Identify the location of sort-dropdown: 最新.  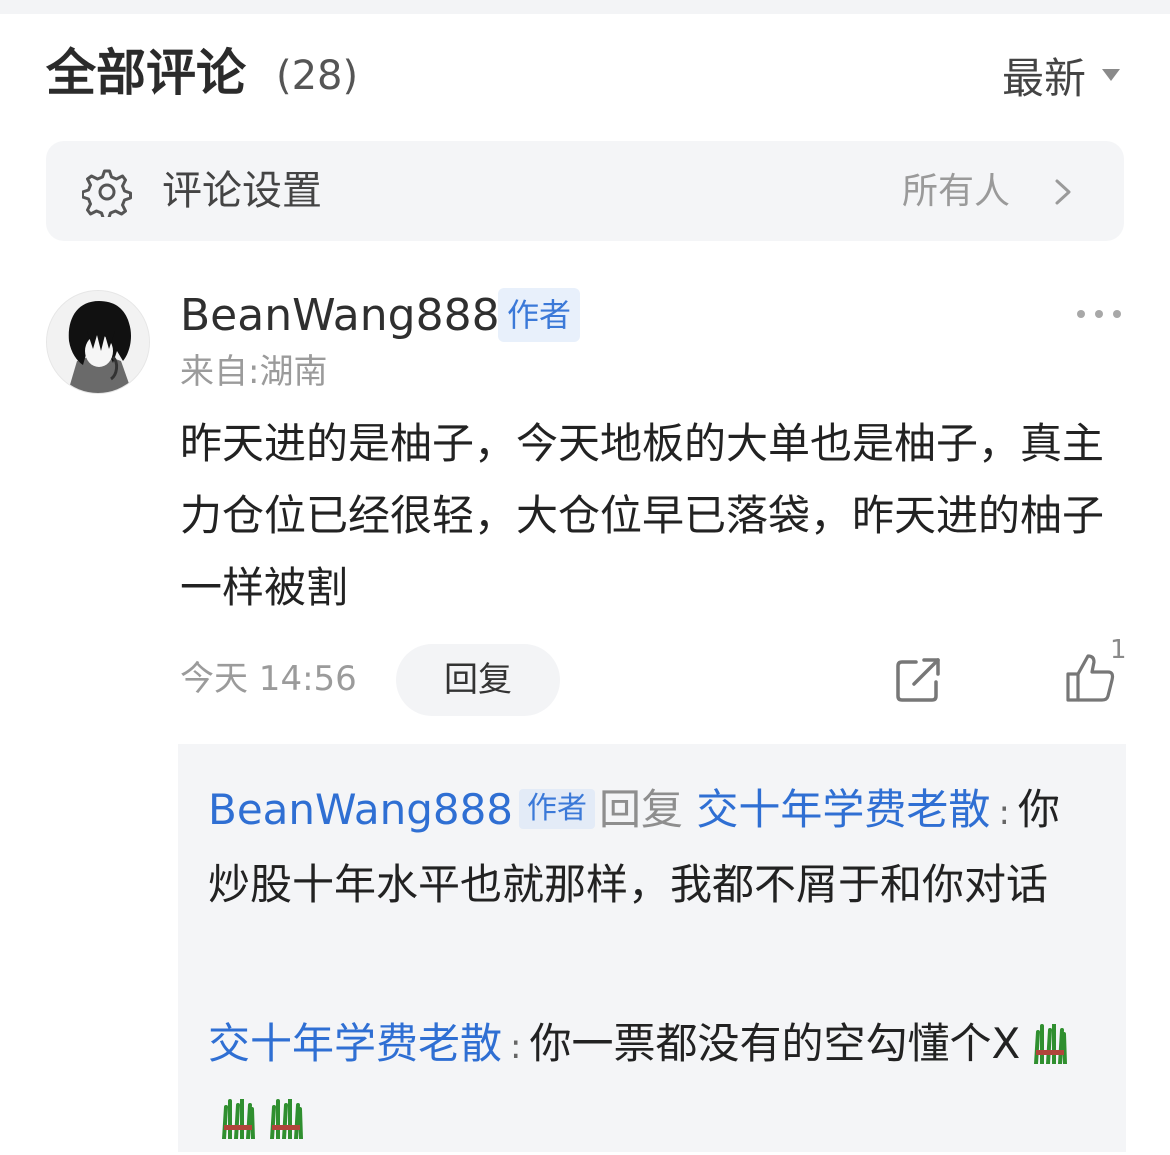
(1061, 75).